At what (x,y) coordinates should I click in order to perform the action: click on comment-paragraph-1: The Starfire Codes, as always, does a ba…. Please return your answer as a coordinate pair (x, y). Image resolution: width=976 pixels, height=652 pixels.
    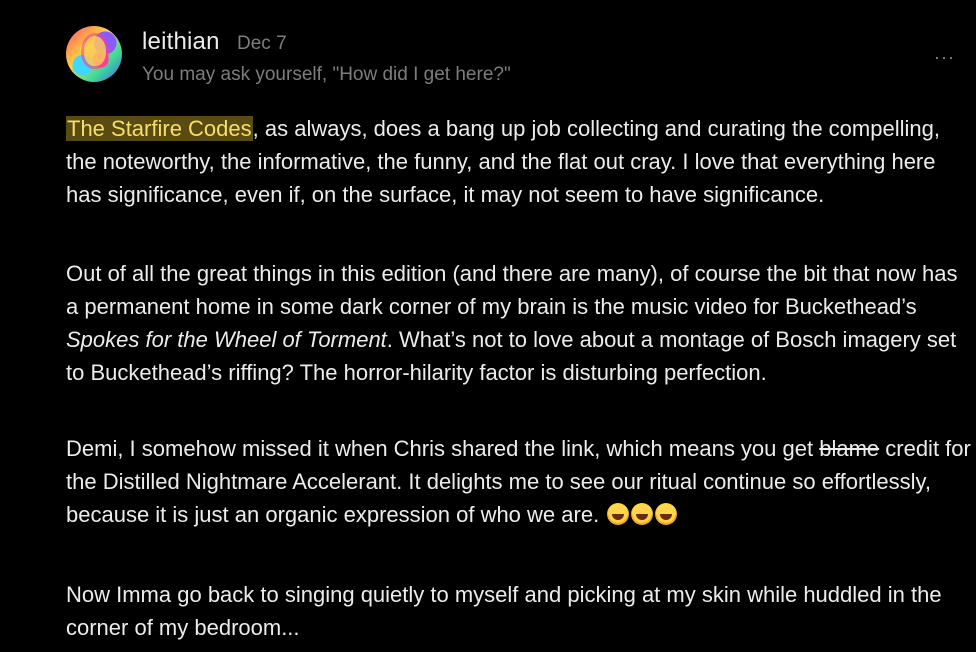
    Looking at the image, I should click on (518, 161).